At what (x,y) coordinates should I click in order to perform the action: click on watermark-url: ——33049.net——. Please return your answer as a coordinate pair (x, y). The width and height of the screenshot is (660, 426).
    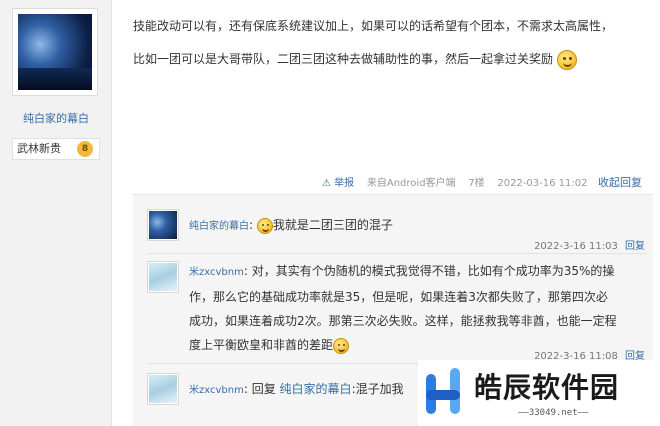
    Looking at the image, I should click on (553, 413).